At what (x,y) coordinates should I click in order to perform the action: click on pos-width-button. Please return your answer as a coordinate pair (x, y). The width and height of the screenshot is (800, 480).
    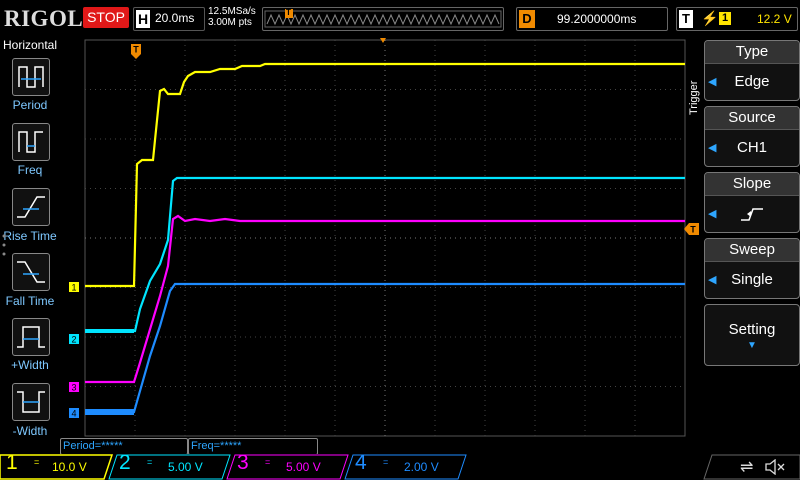
    Looking at the image, I should click on (31, 337).